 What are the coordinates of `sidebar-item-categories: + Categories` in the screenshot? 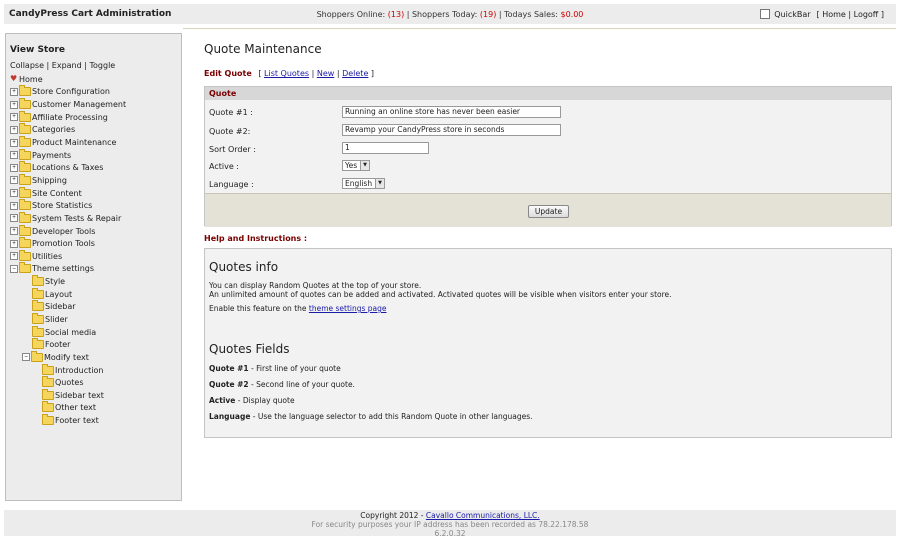 It's located at (68, 130).